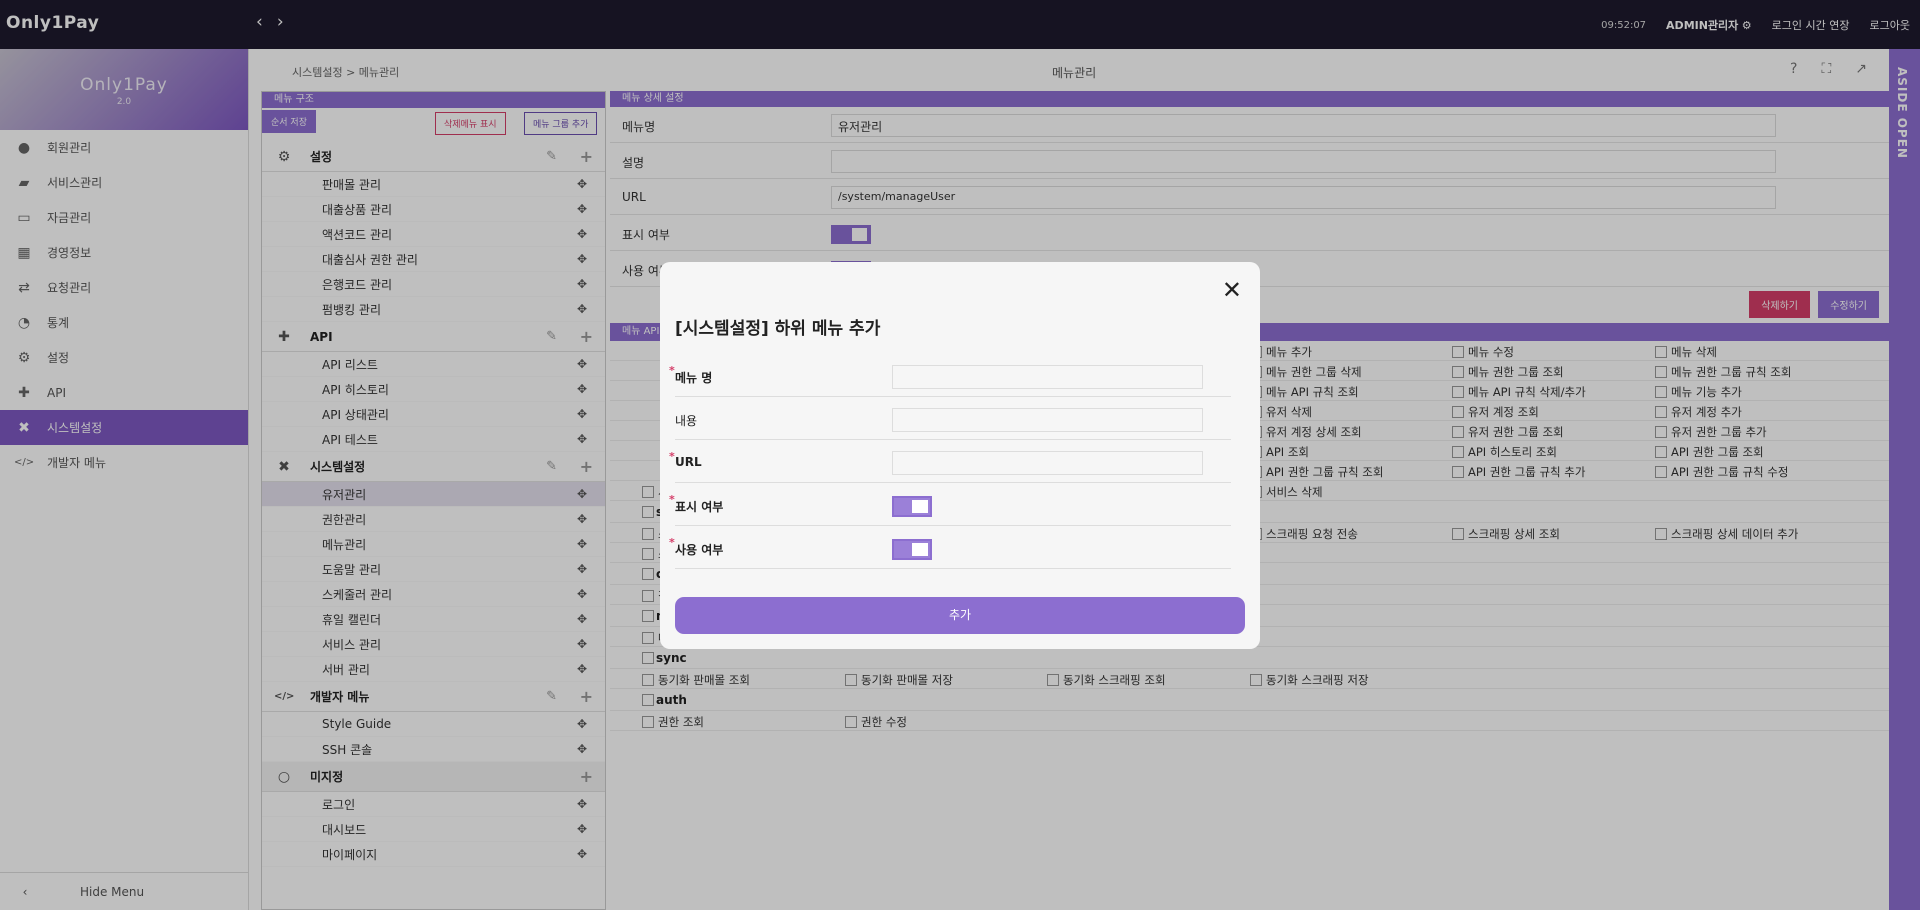 This screenshot has width=1920, height=912. Describe the element at coordinates (1047, 463) in the screenshot. I see `url-input` at that location.